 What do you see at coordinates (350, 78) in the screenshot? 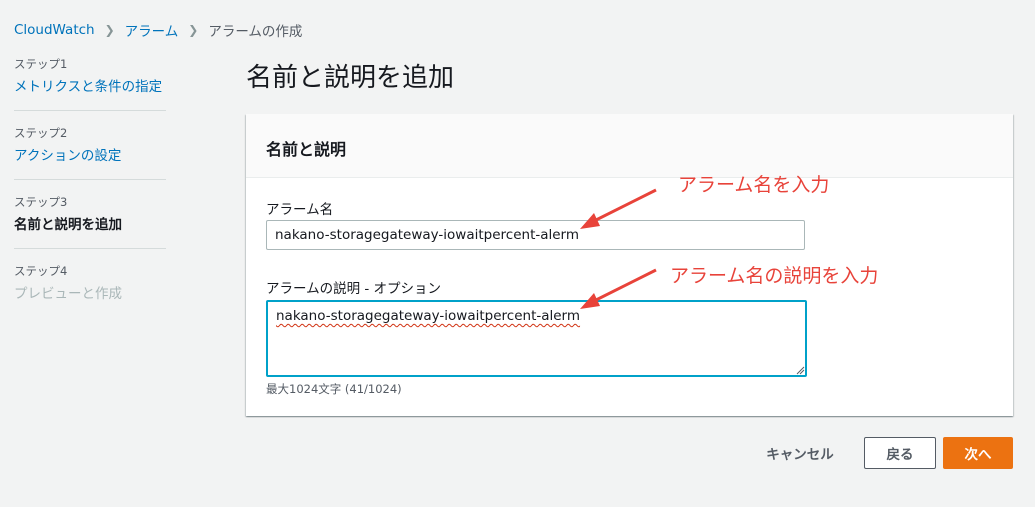
I see `page-title: 名前と説明を追加` at bounding box center [350, 78].